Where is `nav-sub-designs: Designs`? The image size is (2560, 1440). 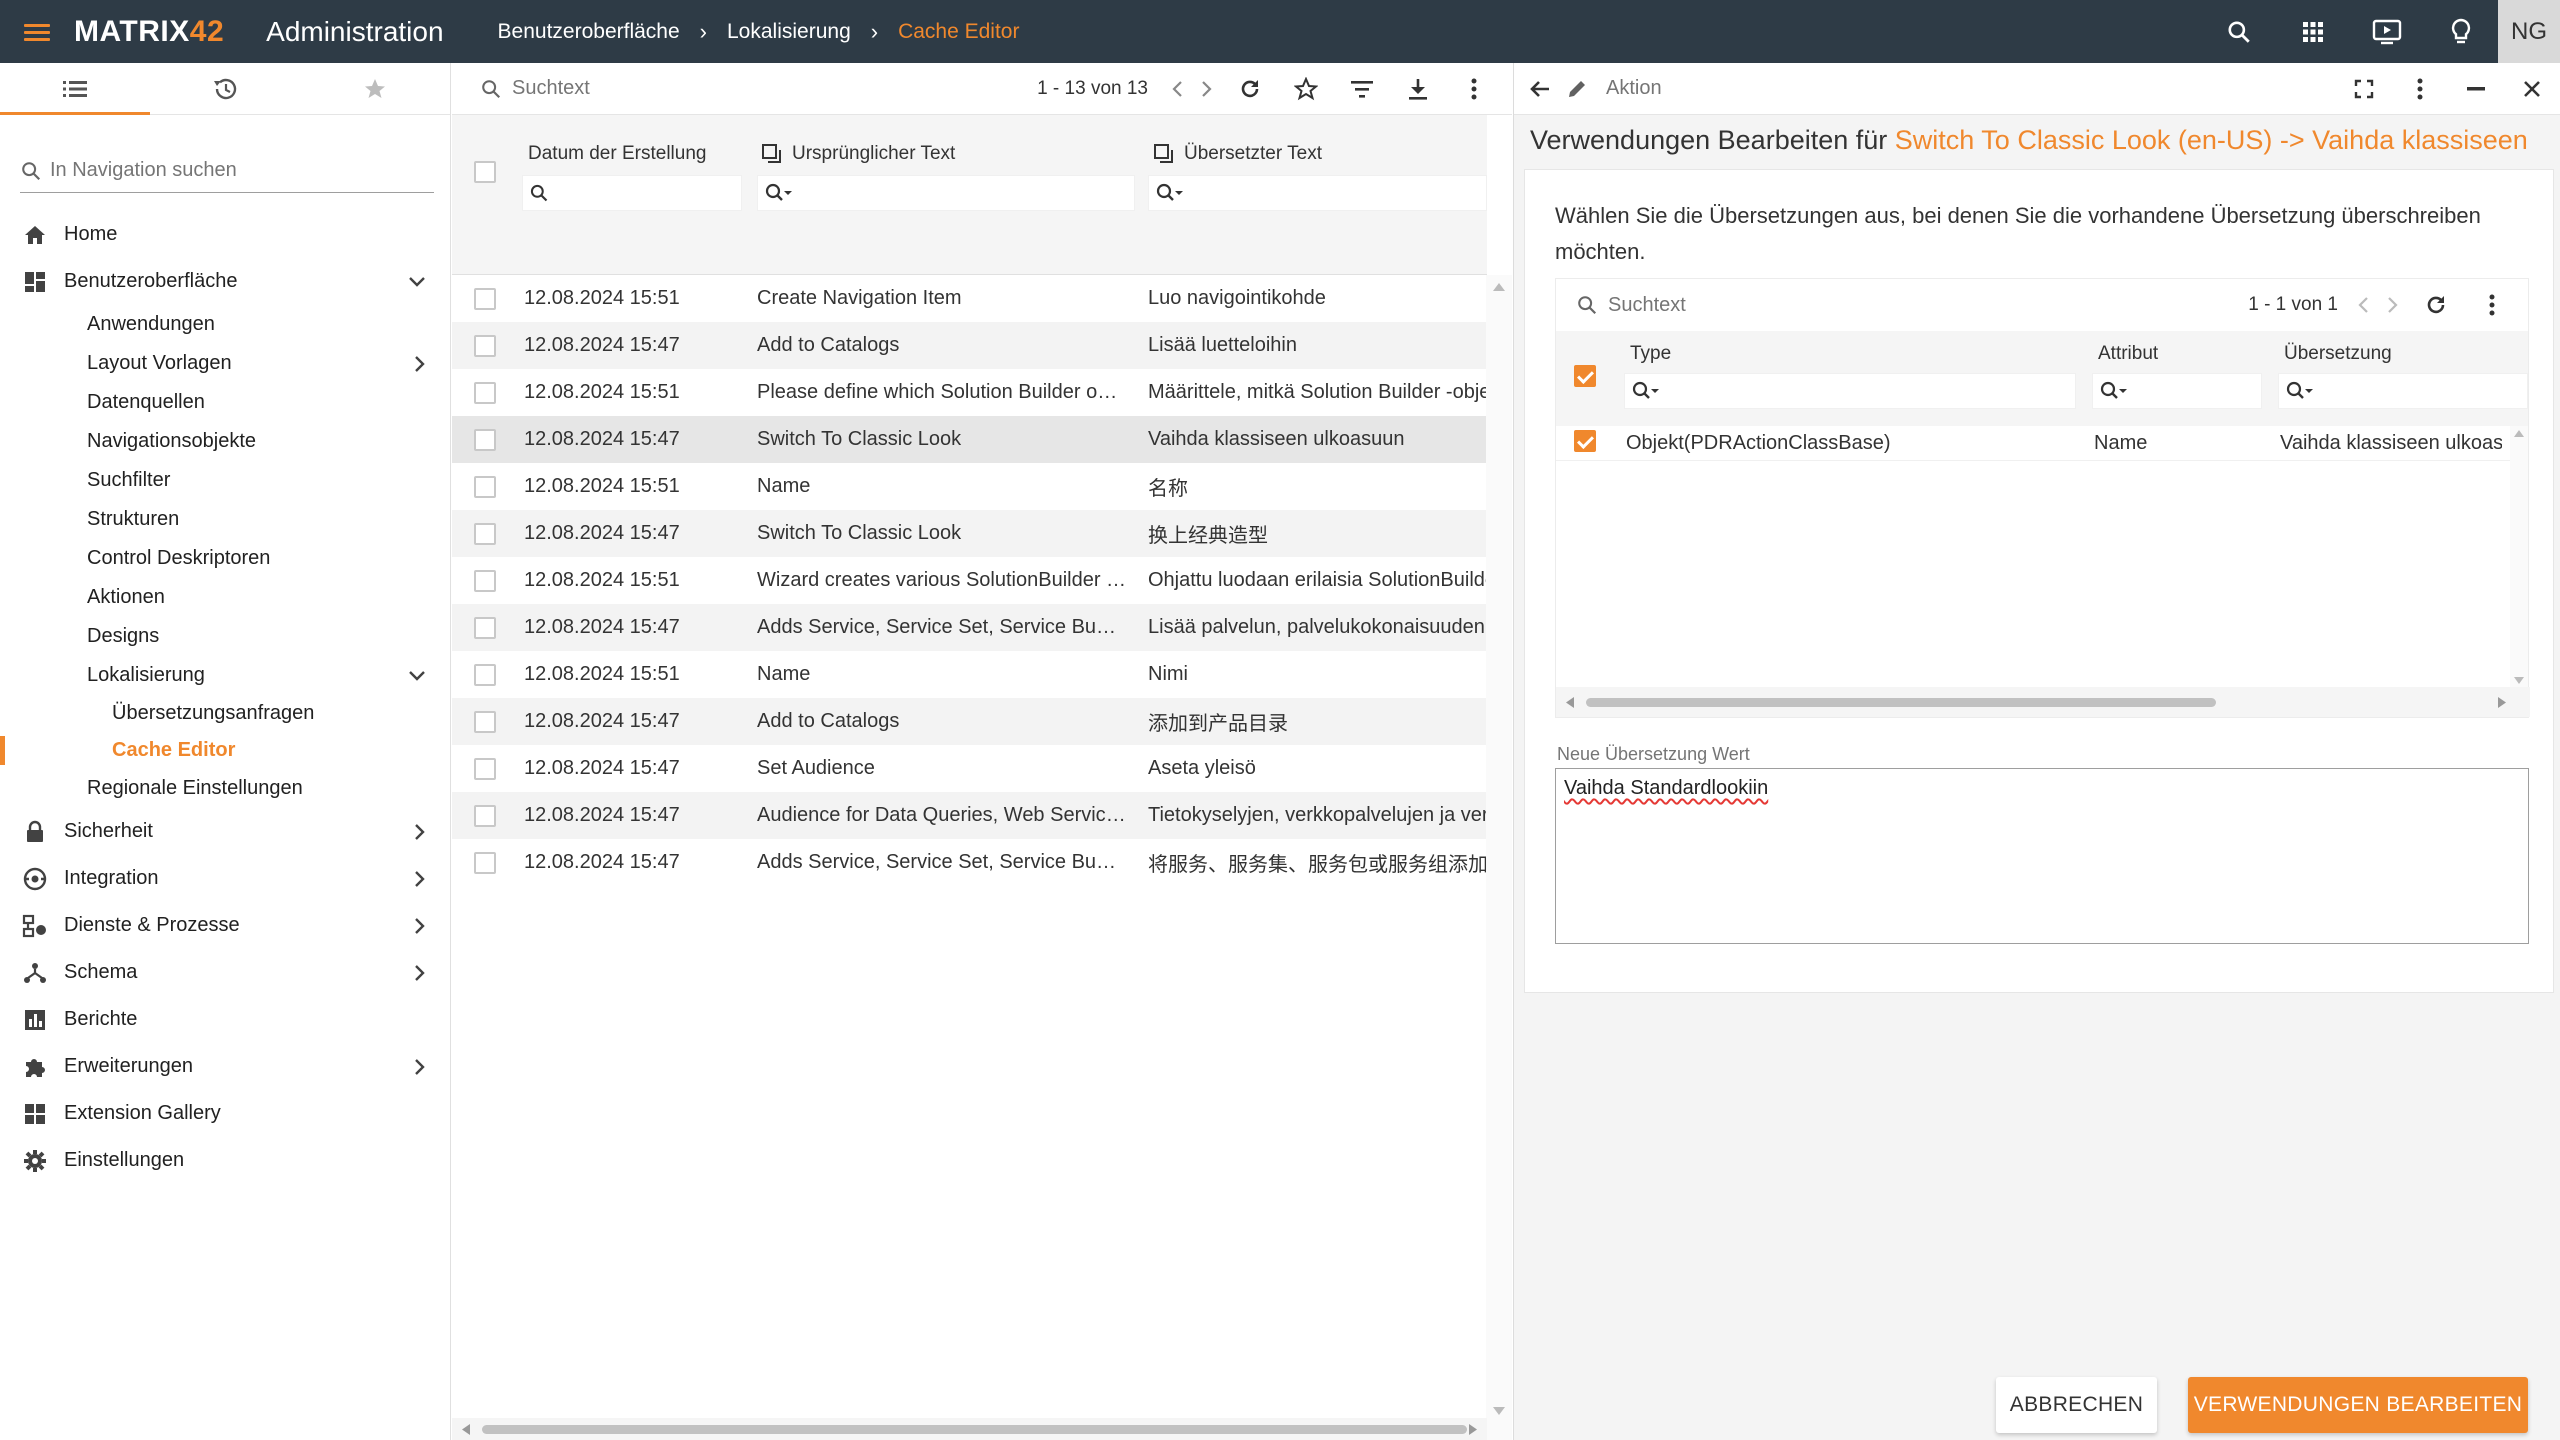 nav-sub-designs: Designs is located at coordinates (225, 636).